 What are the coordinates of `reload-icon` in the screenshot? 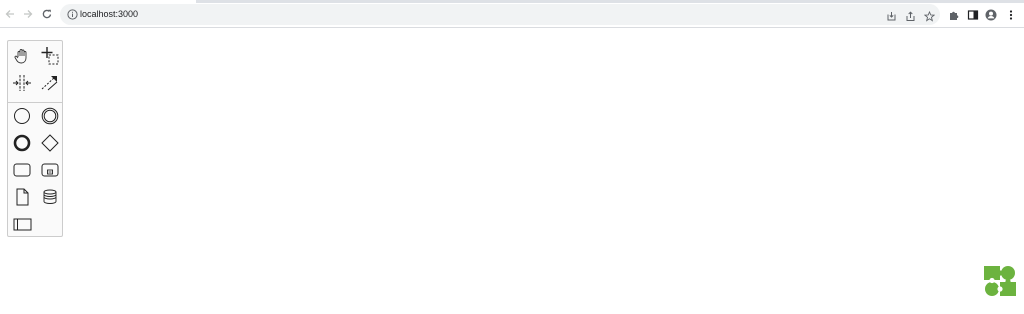 It's located at (47, 14).